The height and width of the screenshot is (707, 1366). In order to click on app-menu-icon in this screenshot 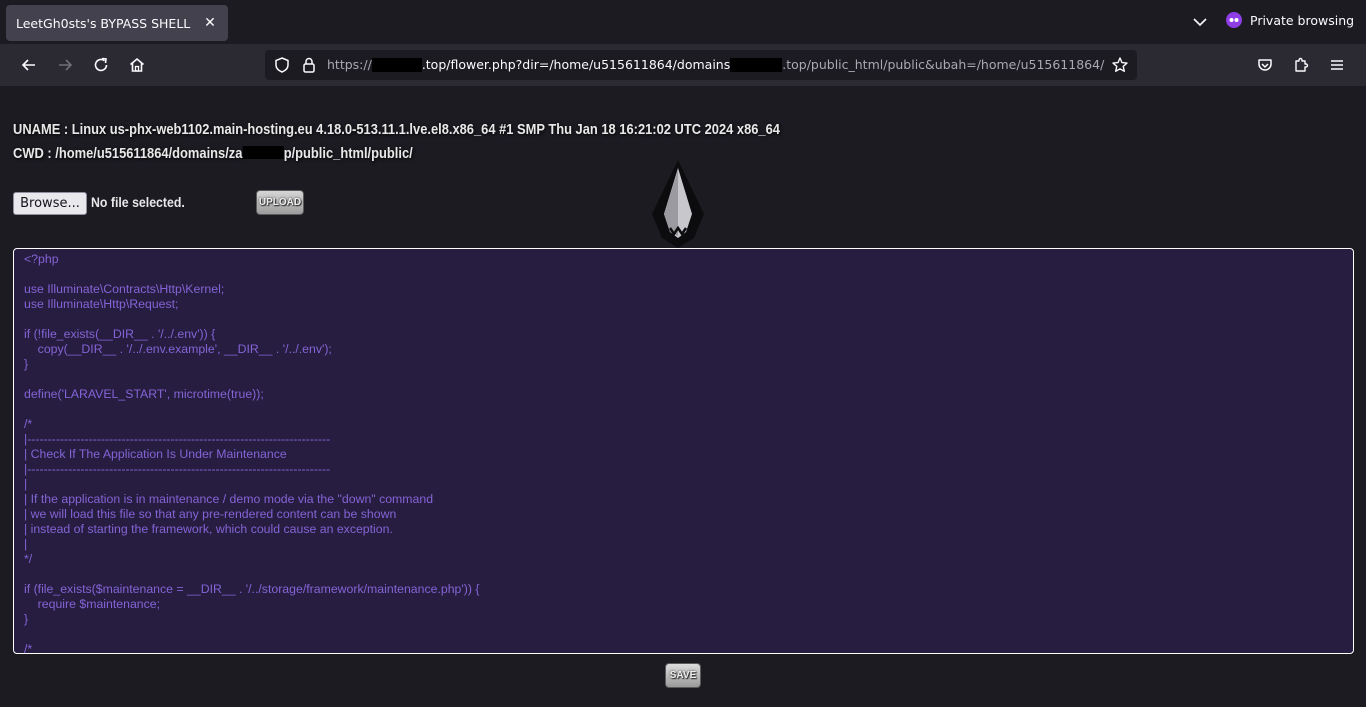, I will do `click(1337, 65)`.